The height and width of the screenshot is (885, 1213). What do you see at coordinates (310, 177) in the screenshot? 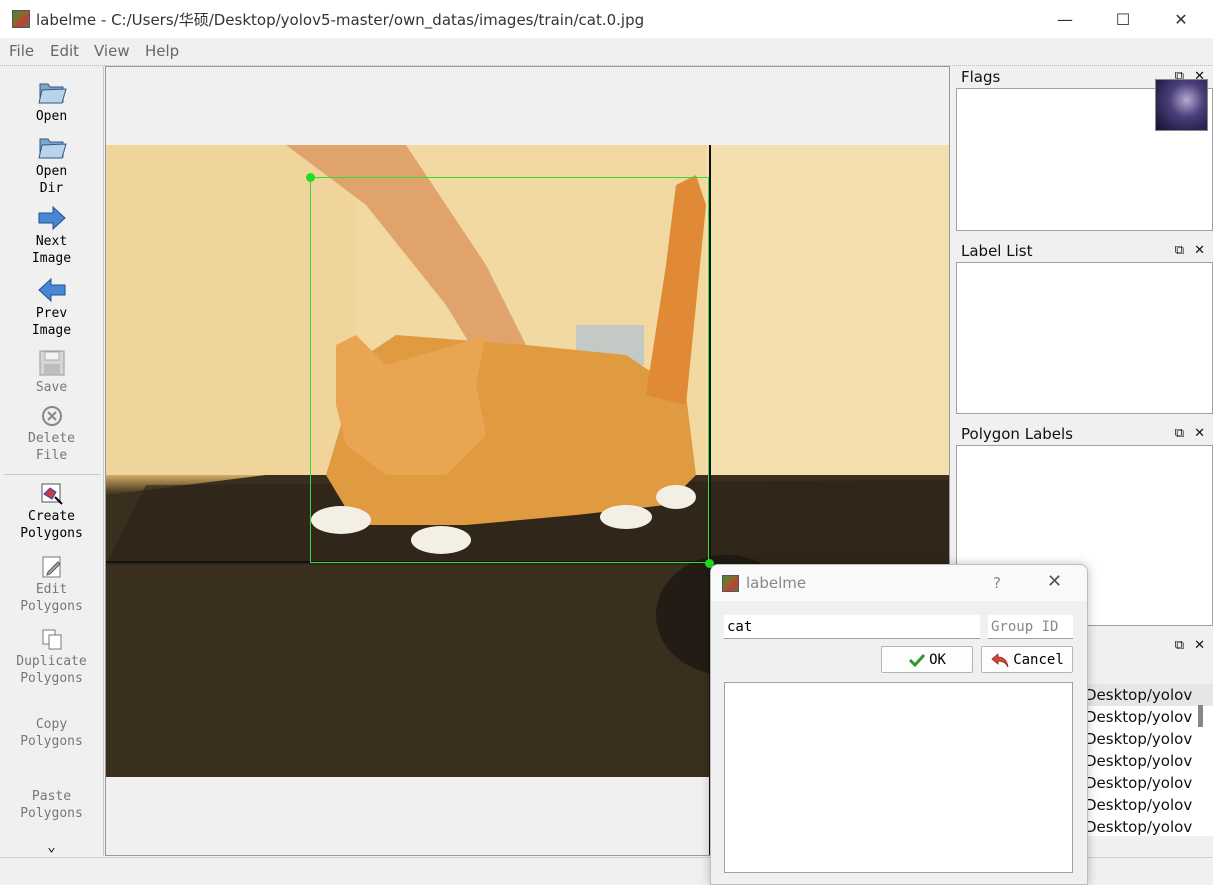
I see `bbox-corner-top-left` at bounding box center [310, 177].